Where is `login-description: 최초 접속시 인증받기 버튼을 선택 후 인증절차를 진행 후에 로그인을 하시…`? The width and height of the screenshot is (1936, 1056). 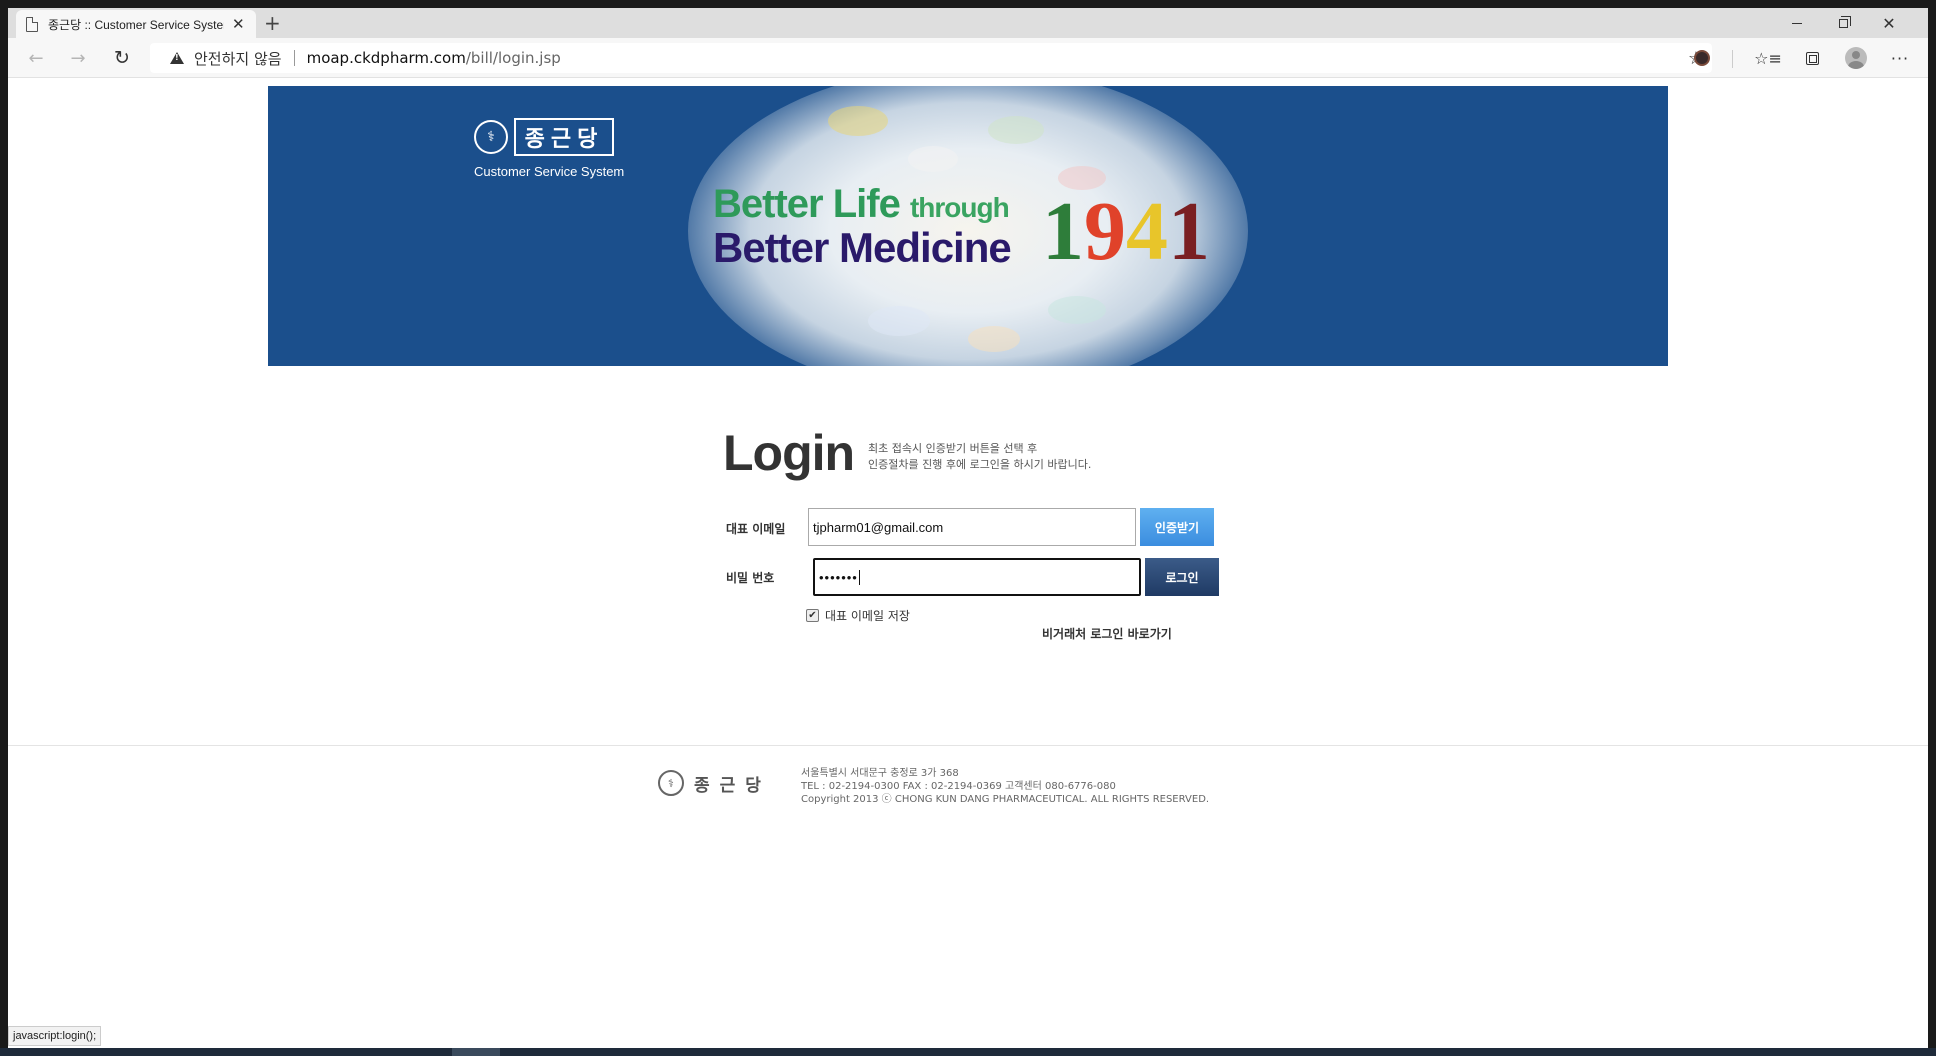
login-description: 최초 접속시 인증받기 버튼을 선택 후 인증절차를 진행 후에 로그인을 하시… is located at coordinates (979, 457).